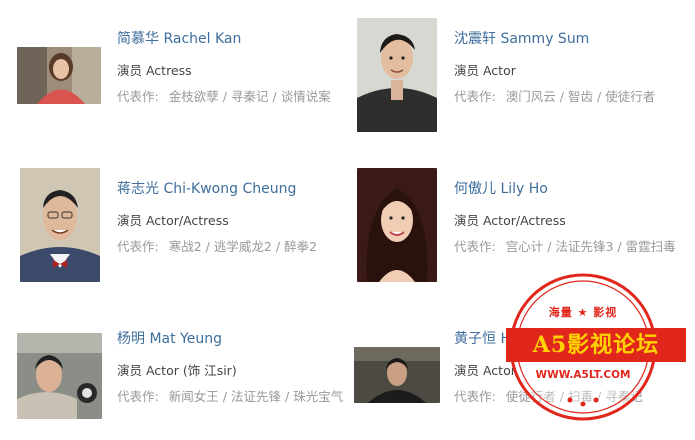 Image resolution: width=695 pixels, height=440 pixels. What do you see at coordinates (519, 79) in the screenshot?
I see `cast-card: 沈震轩 Sammy Sum 演员 Actor 代表作: 澳门风云 / 智齿 / 使徒行者` at bounding box center [519, 79].